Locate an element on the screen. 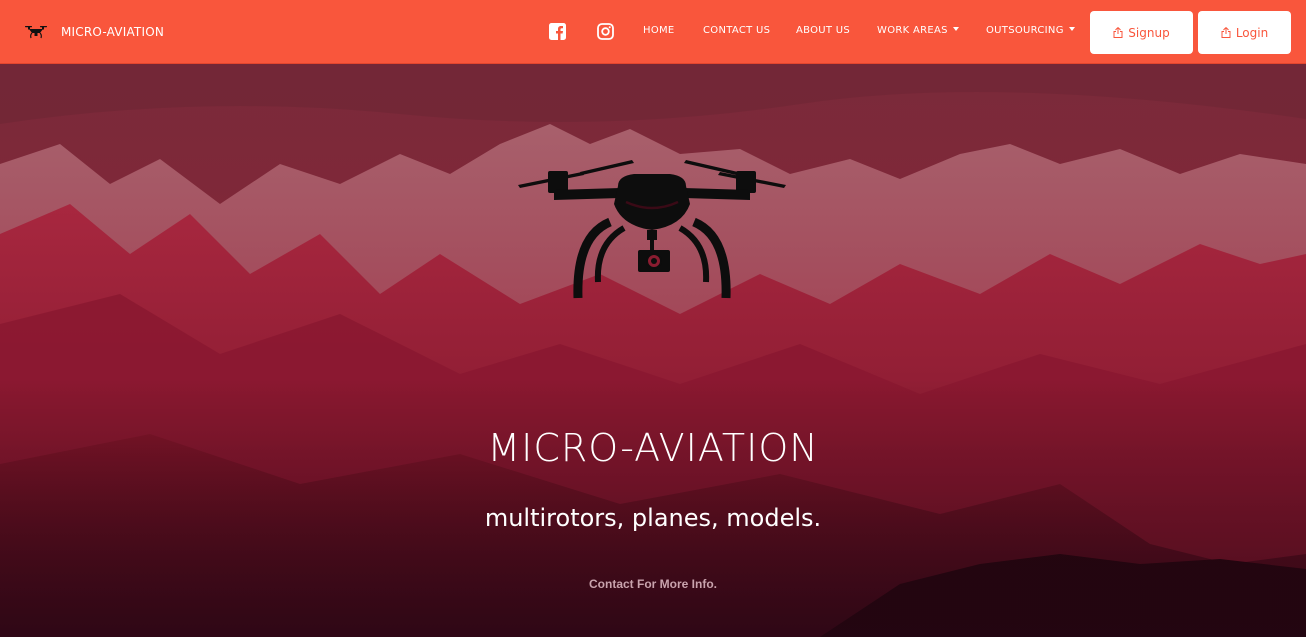  nav-home: HOME is located at coordinates (659, 30).